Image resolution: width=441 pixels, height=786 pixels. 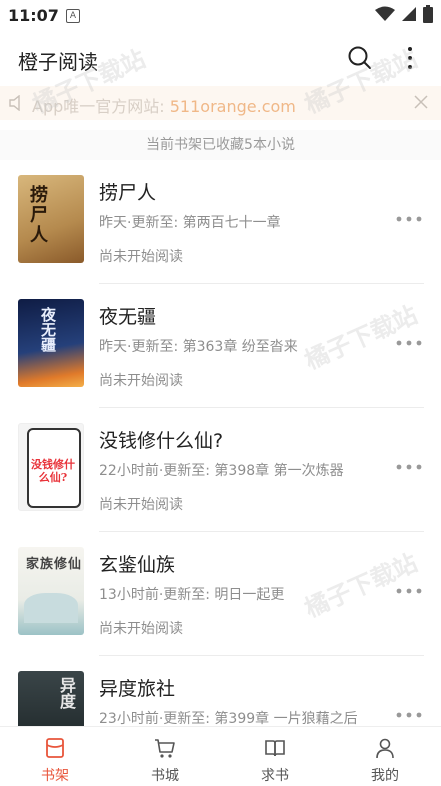 I want to click on cover-title: 没钱修什么仙?, so click(x=53, y=471).